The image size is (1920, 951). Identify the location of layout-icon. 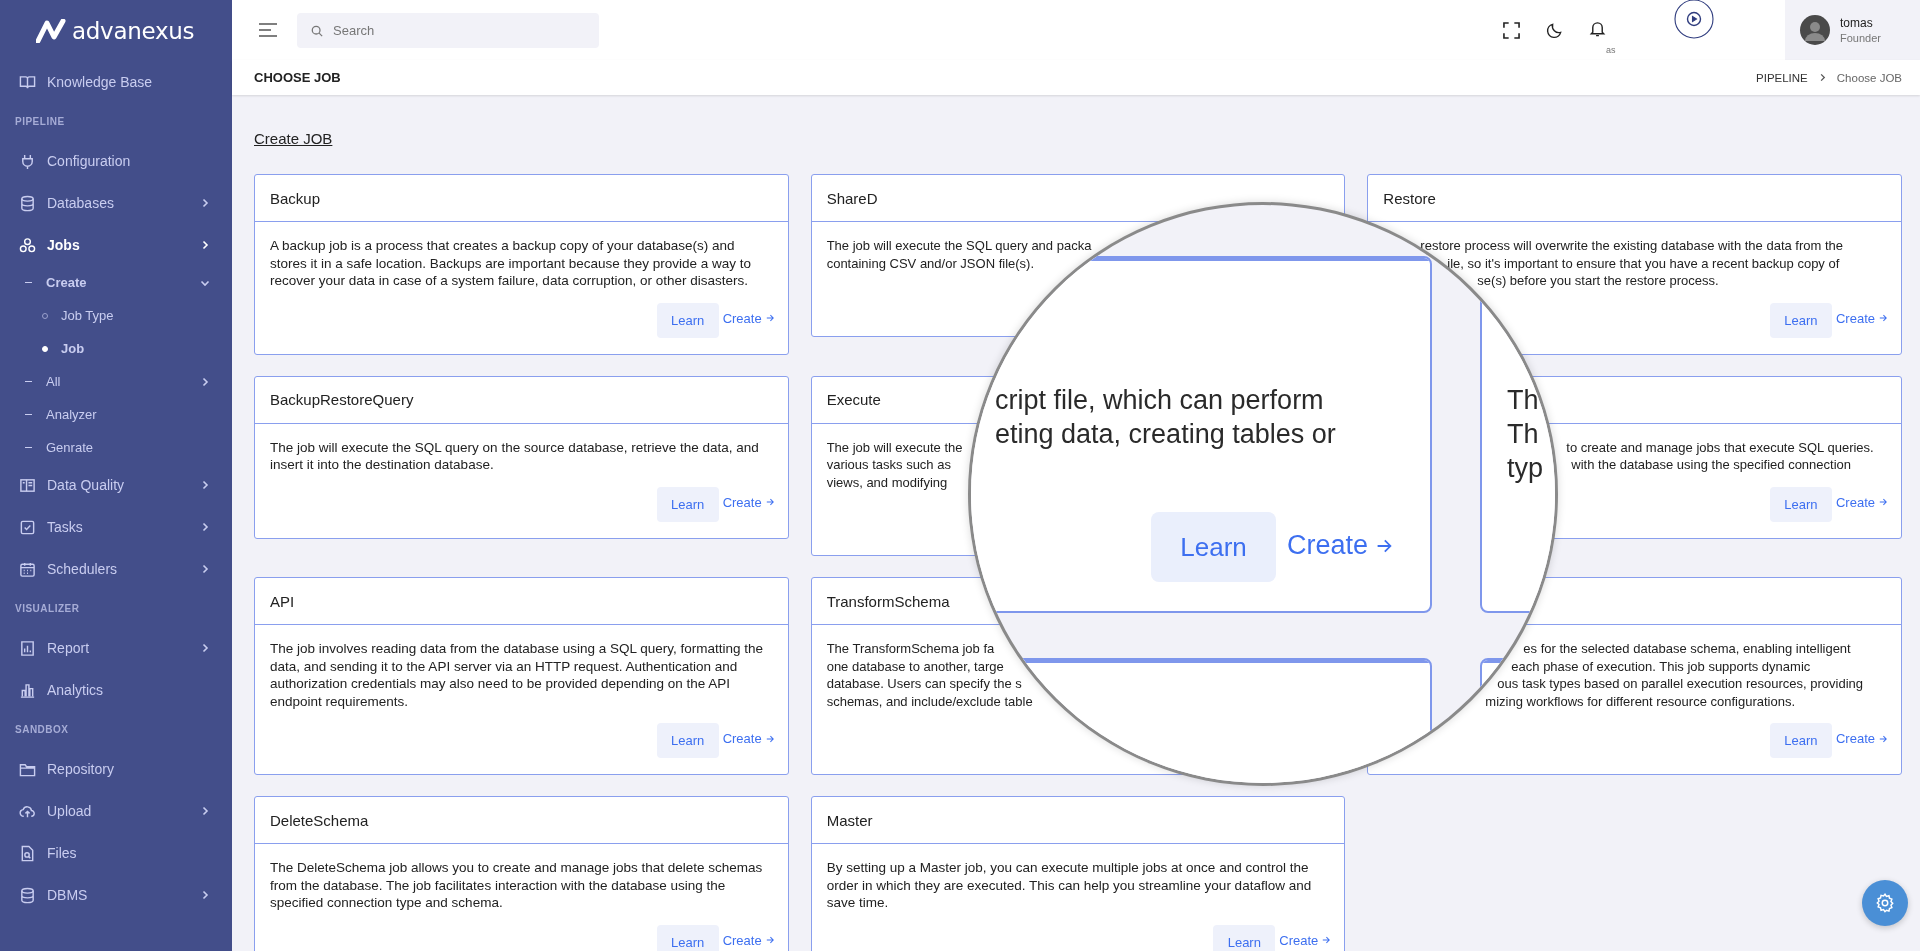
(27, 485).